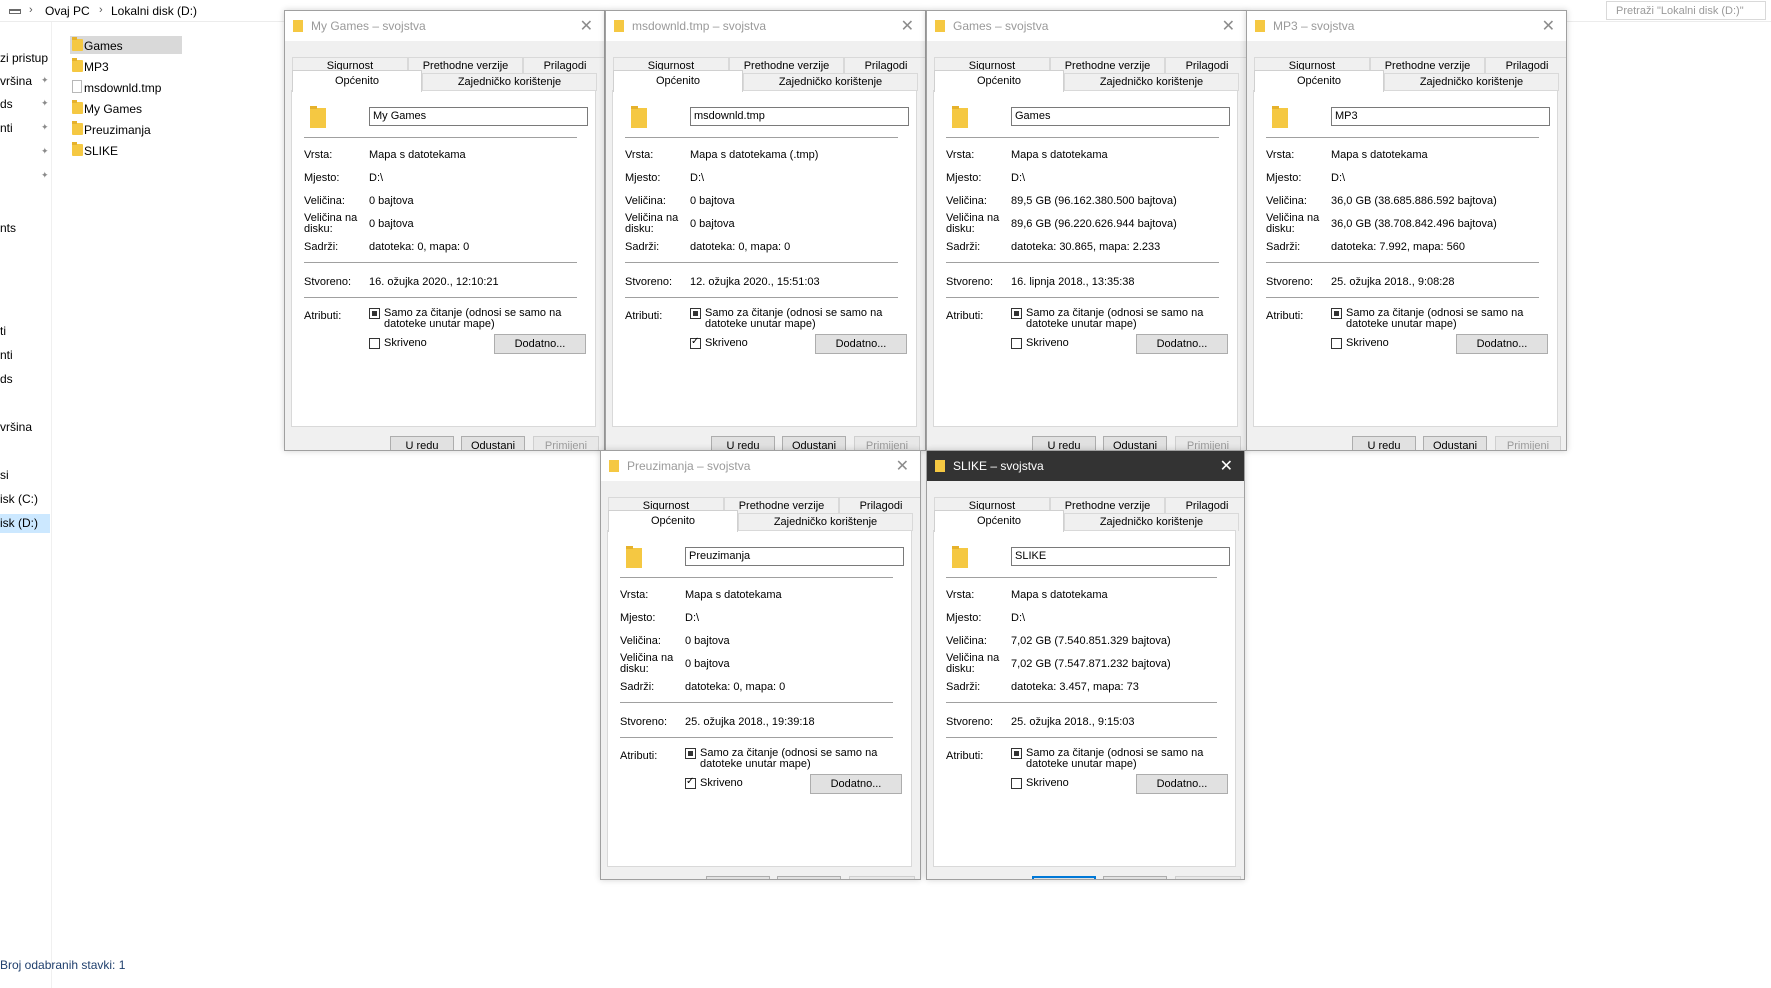 Image resolution: width=1771 pixels, height=988 pixels. What do you see at coordinates (154, 11) in the screenshot?
I see `breadcrumb-drive-d: Lokalni disk (D:)` at bounding box center [154, 11].